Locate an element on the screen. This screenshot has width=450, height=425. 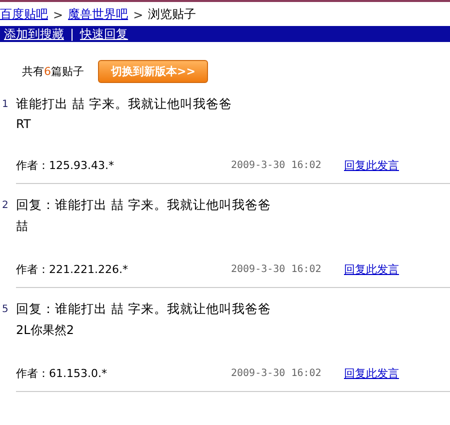
floor-number: 2 is located at coordinates (5, 206).